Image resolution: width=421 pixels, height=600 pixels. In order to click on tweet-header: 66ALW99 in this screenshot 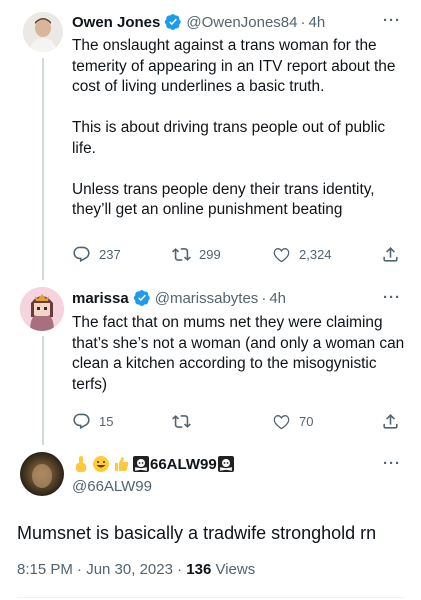, I will do `click(153, 464)`.